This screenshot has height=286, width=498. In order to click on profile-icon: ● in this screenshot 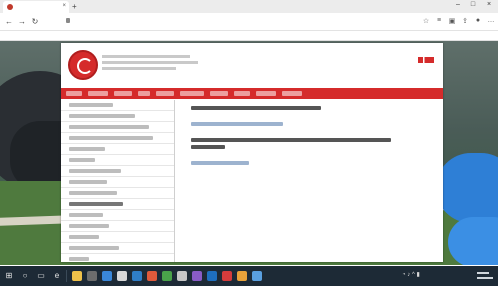, I will do `click(478, 20)`.